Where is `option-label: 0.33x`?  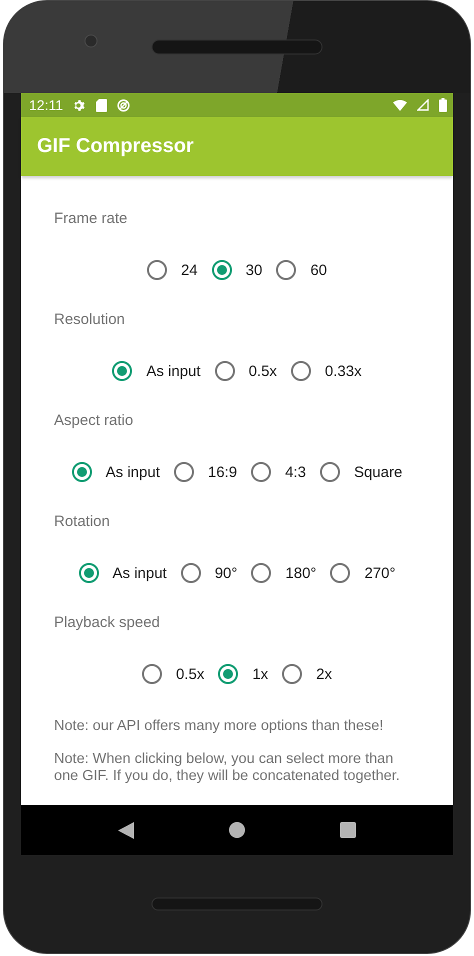 option-label: 0.33x is located at coordinates (343, 371).